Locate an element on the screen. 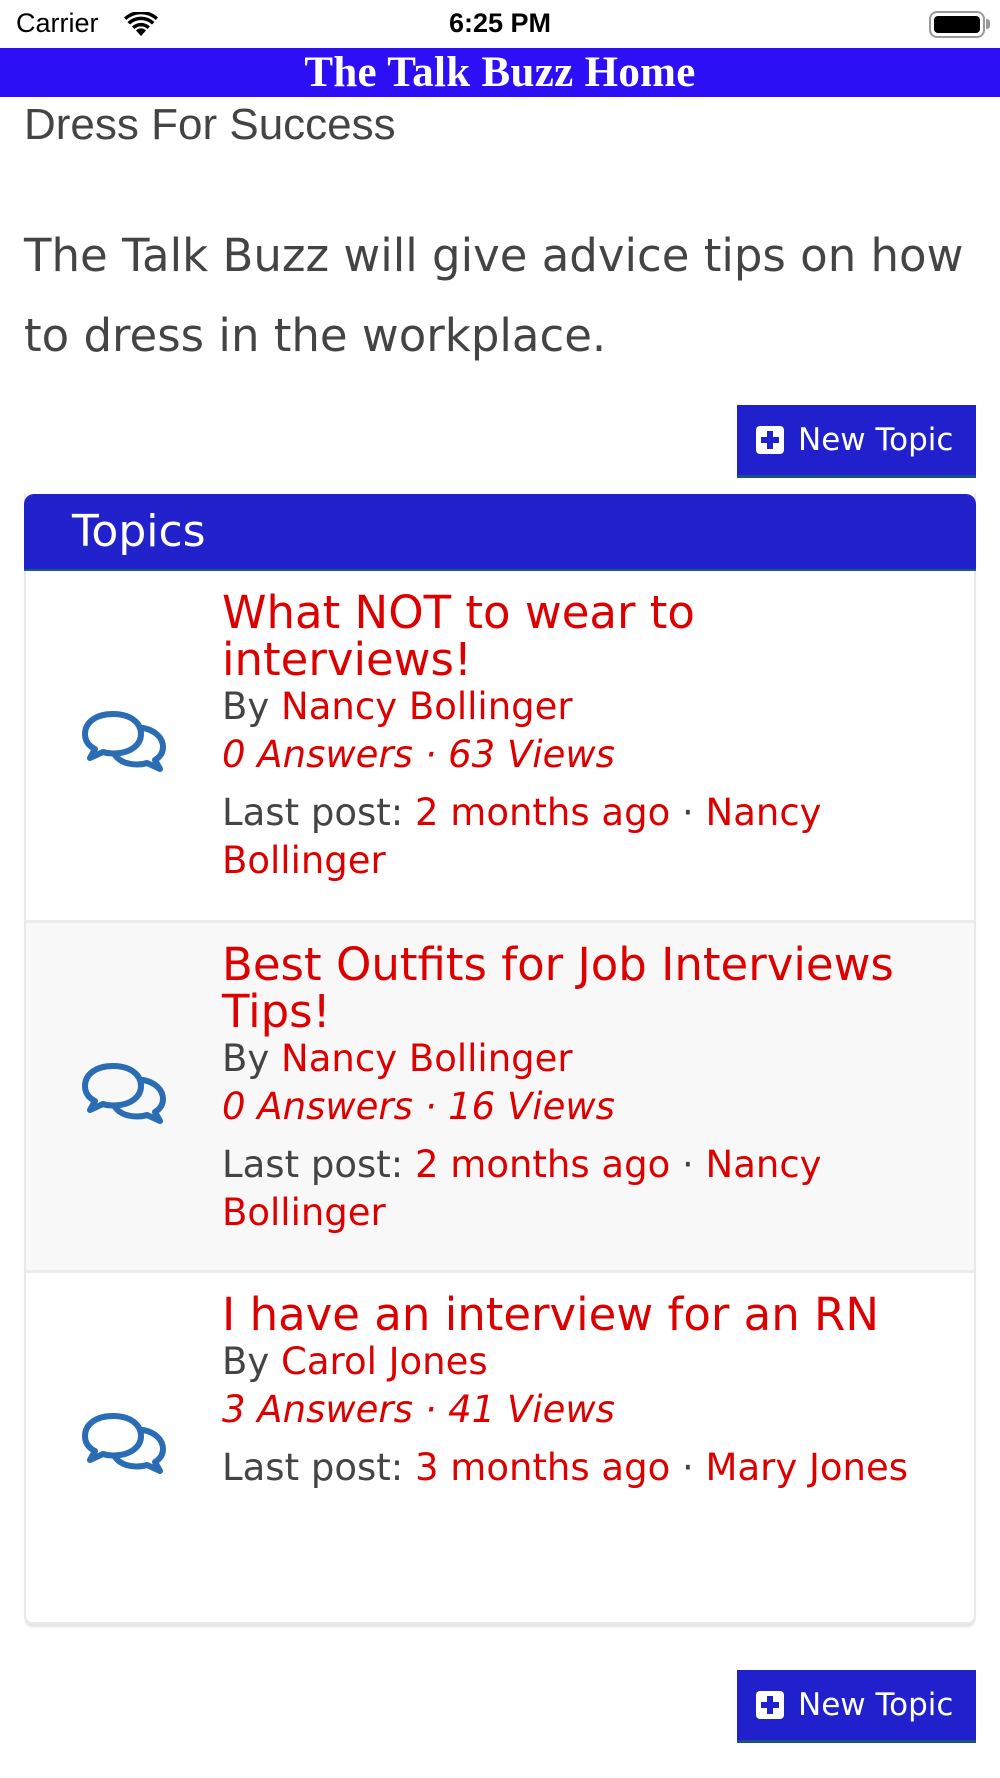 This screenshot has height=1778, width=1000. topic-author: By Carol Jones is located at coordinates (582, 1362).